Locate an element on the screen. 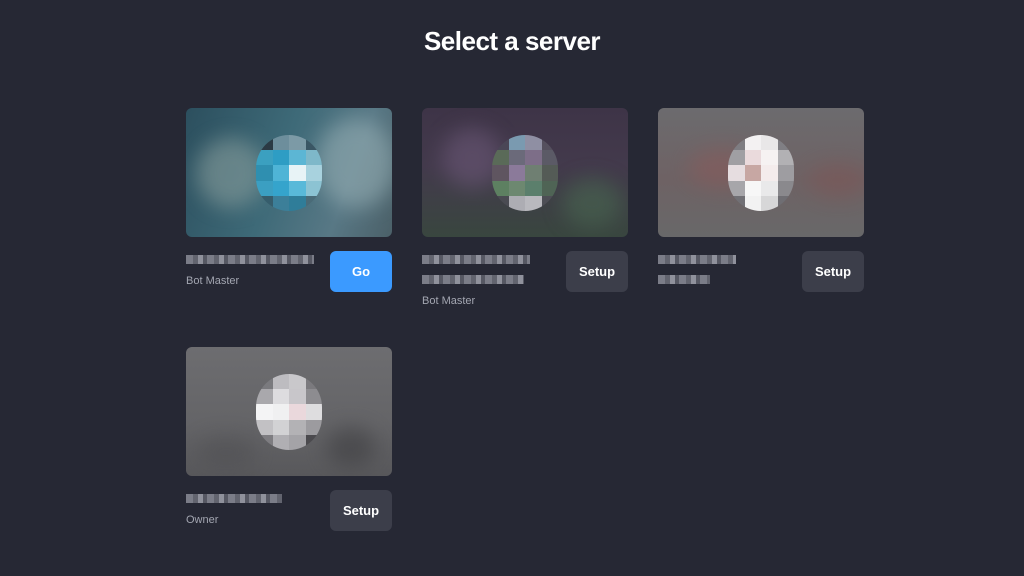 This screenshot has height=576, width=1024. server-card: Bot Master Go is located at coordinates (289, 209).